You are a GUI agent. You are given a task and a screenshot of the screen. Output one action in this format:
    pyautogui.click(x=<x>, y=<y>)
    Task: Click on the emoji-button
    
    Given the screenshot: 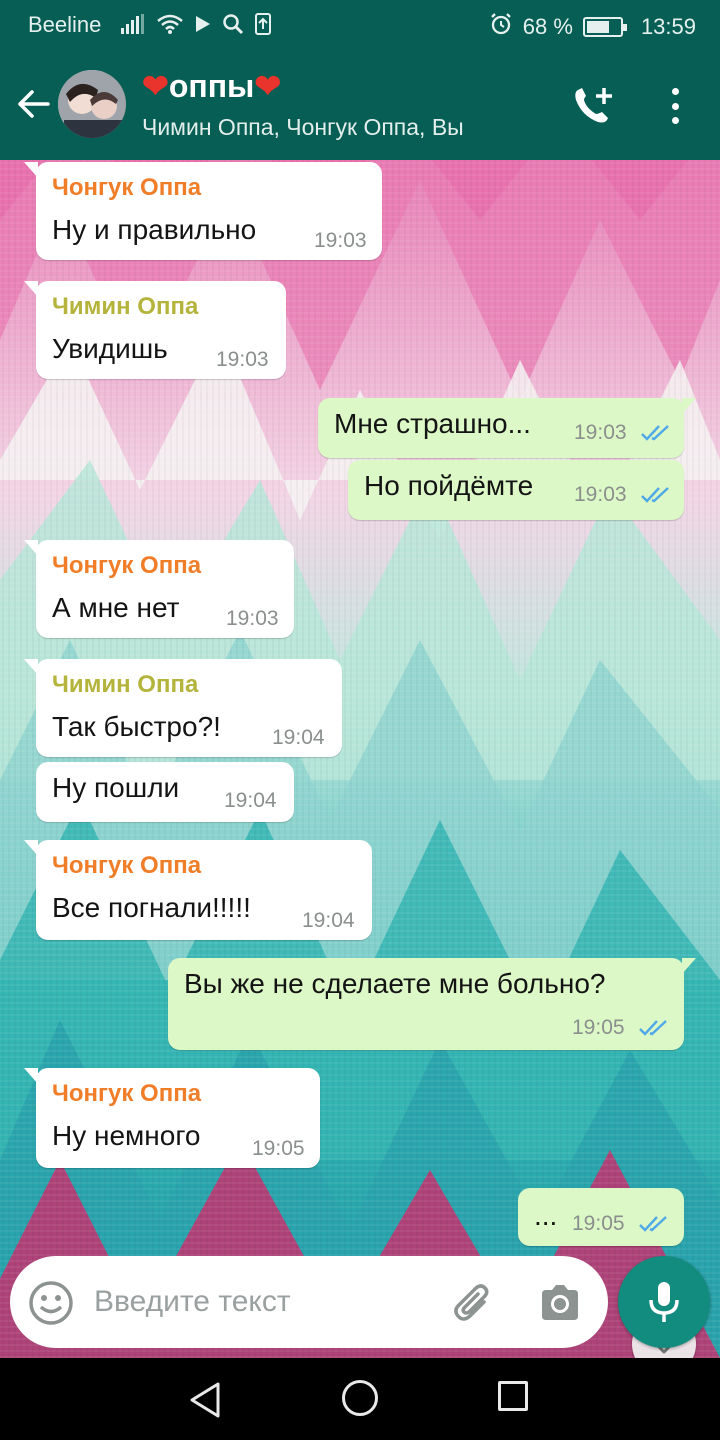 What is the action you would take?
    pyautogui.click(x=51, y=1303)
    